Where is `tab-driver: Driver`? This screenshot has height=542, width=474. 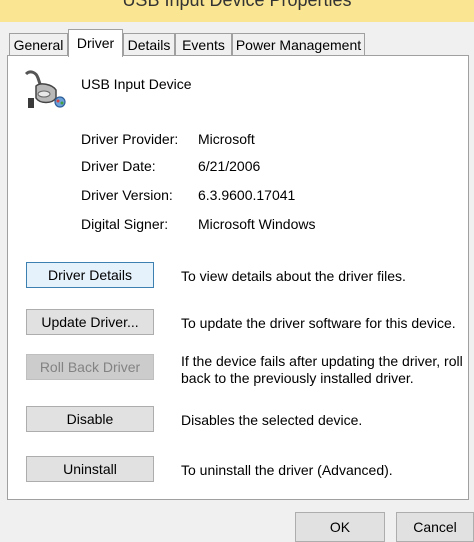
tab-driver: Driver is located at coordinates (95, 43).